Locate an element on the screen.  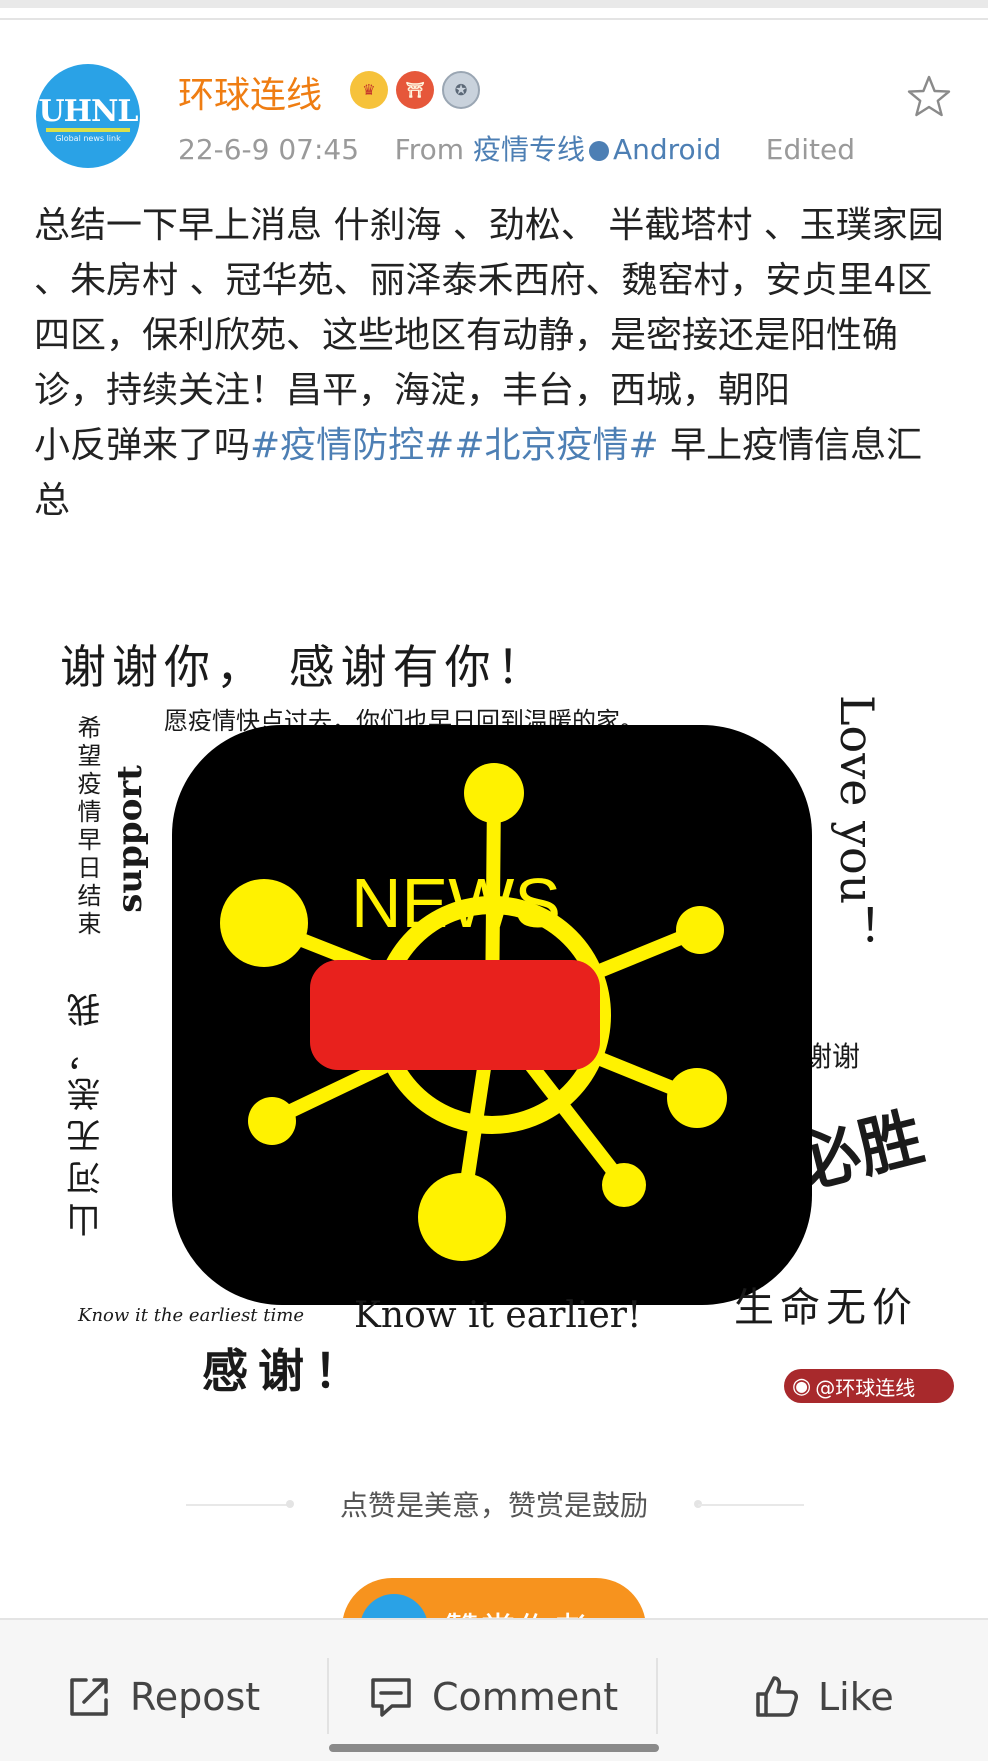
torii-badge-icon: ⛩ is located at coordinates (415, 90).